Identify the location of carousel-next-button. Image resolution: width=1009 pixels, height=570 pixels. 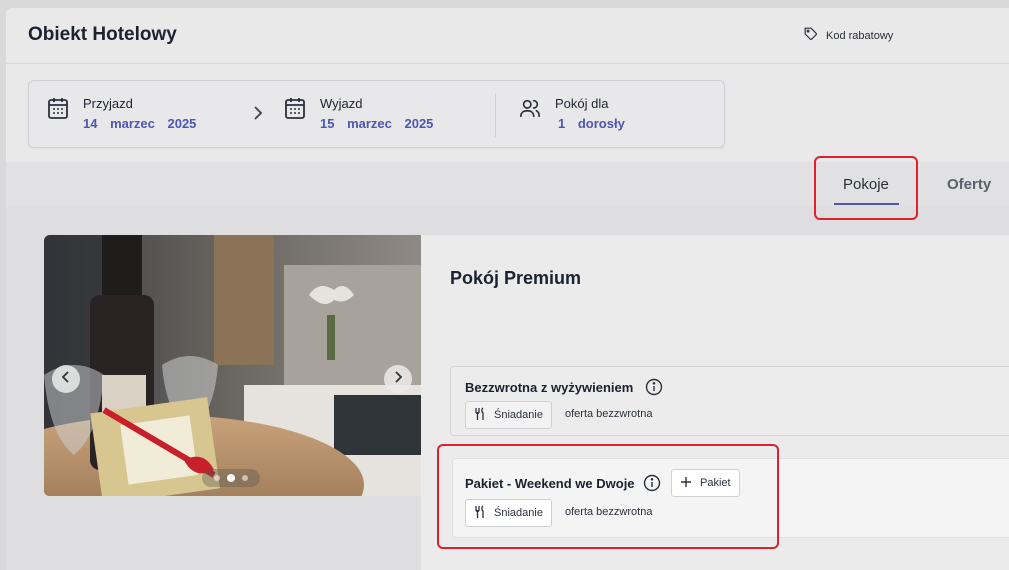
(398, 379).